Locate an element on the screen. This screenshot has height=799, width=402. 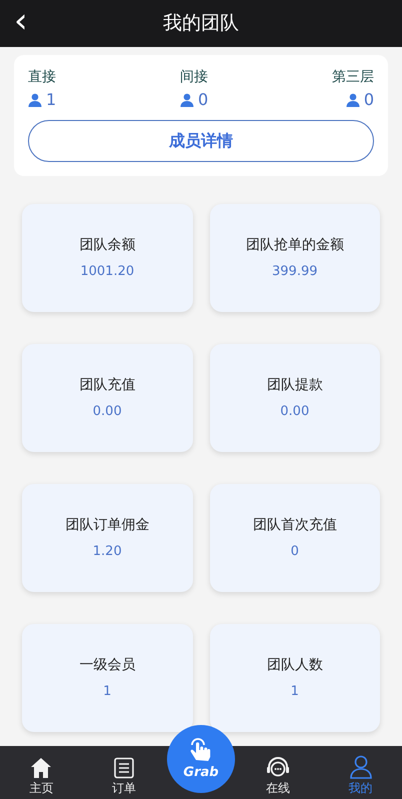
stat-label: 团队充值 is located at coordinates (107, 385).